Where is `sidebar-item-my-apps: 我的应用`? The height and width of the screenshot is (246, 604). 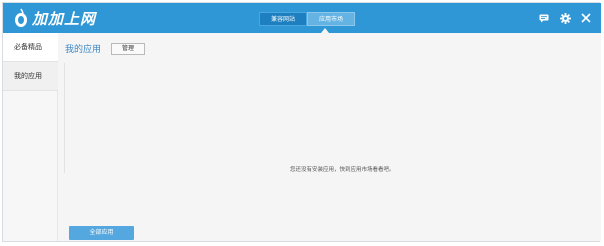
sidebar-item-my-apps: 我的应用 is located at coordinates (30, 76).